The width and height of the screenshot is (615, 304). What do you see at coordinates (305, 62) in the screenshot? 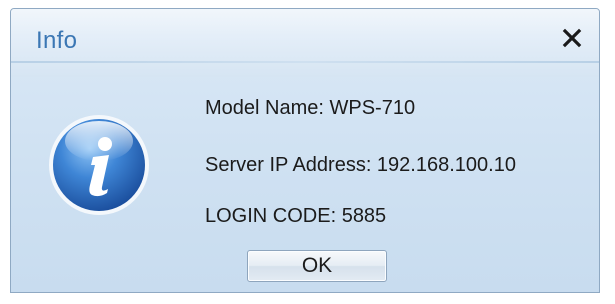
I see `title-separator` at bounding box center [305, 62].